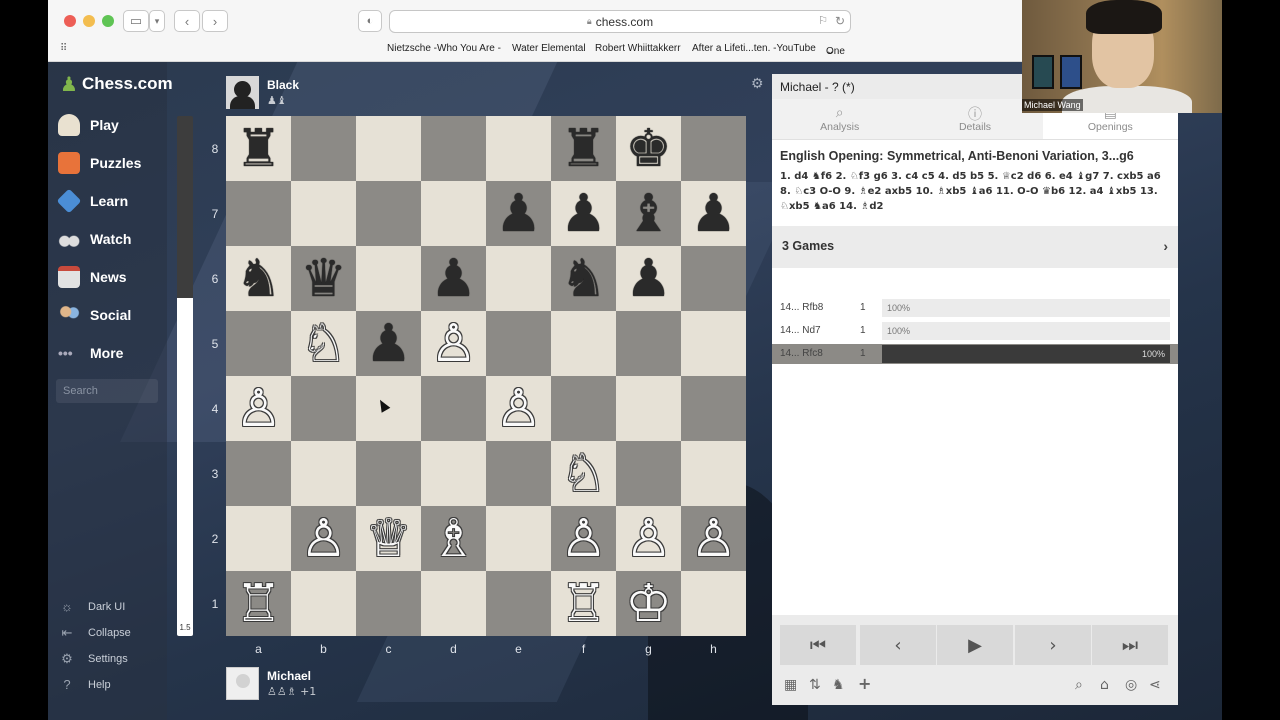  Describe the element at coordinates (818, 645) in the screenshot. I see `first-move-button: ⏮` at that location.